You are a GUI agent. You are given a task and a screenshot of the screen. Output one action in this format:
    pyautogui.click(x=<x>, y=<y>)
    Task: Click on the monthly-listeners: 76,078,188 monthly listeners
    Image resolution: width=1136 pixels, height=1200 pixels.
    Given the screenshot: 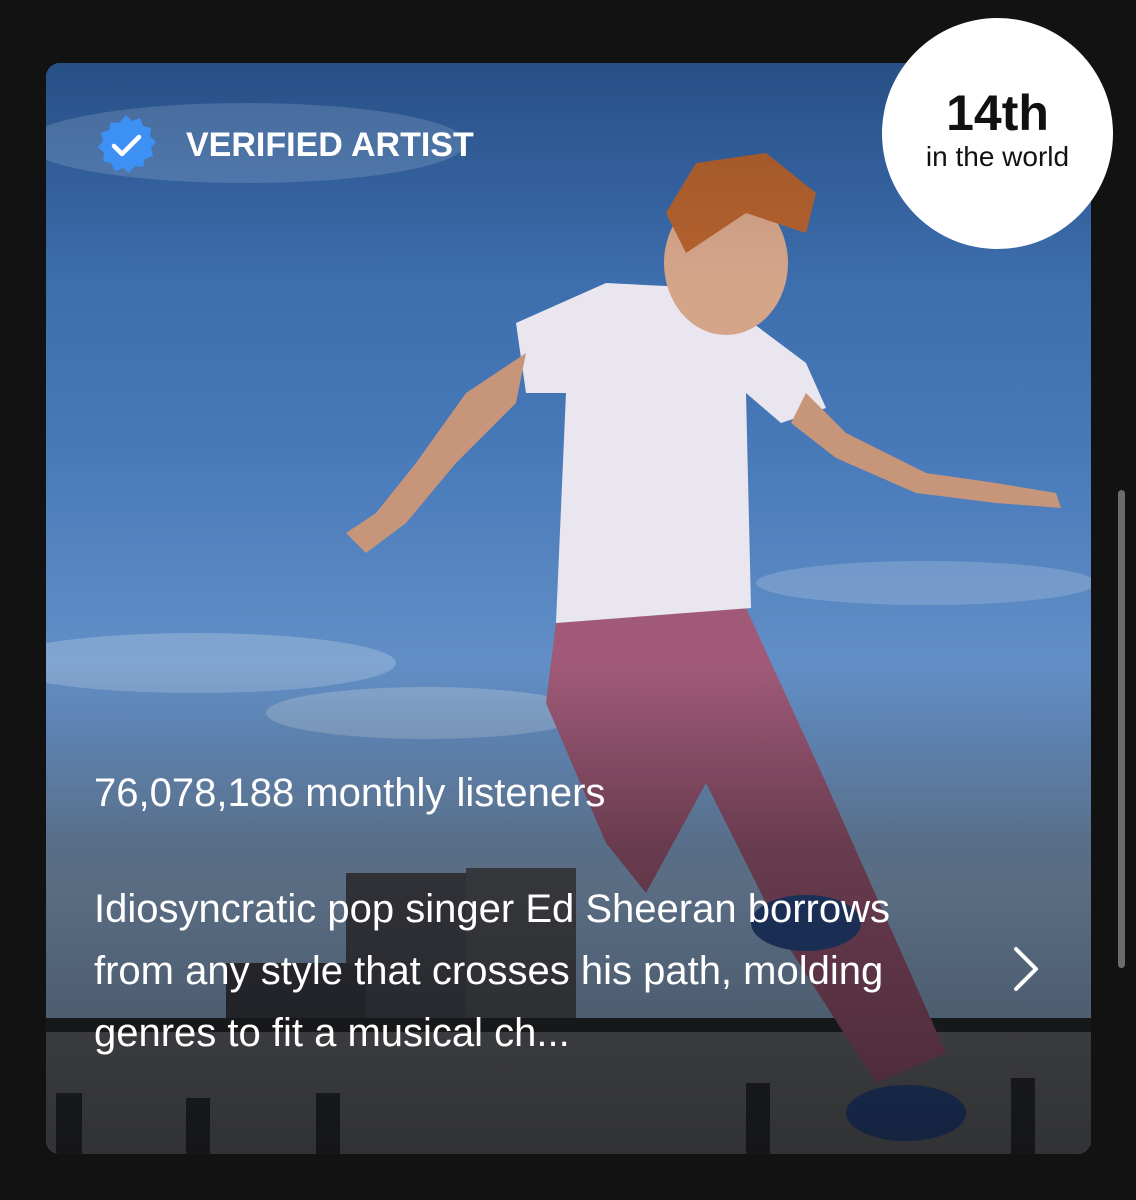 What is the action you would take?
    pyautogui.click(x=350, y=793)
    